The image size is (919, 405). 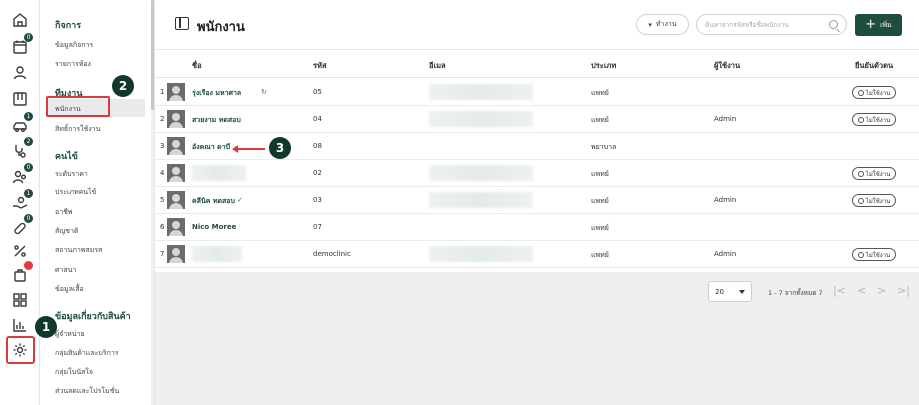 I want to click on pill-badge: 0, so click(x=28, y=218).